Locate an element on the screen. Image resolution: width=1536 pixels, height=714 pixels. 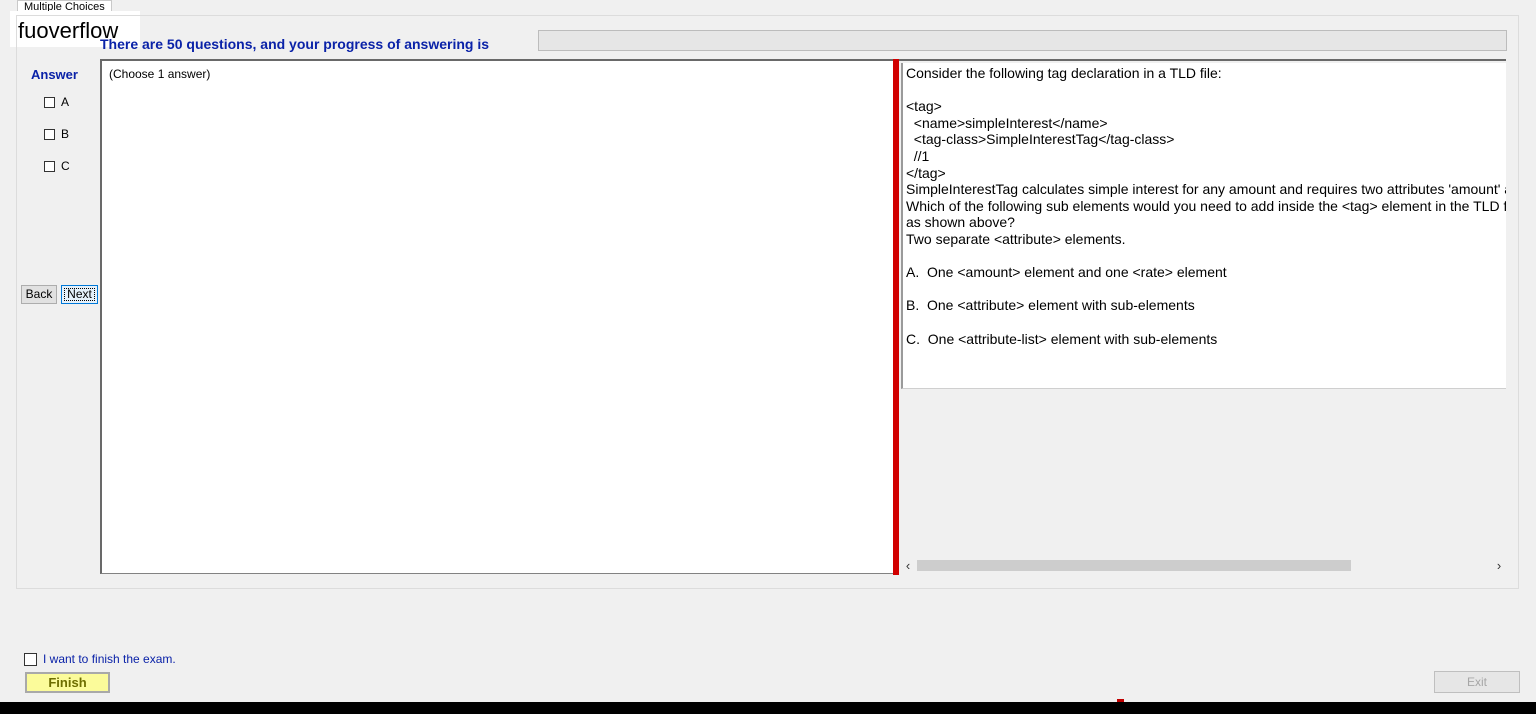
scrollbar-thumb is located at coordinates (1134, 565).